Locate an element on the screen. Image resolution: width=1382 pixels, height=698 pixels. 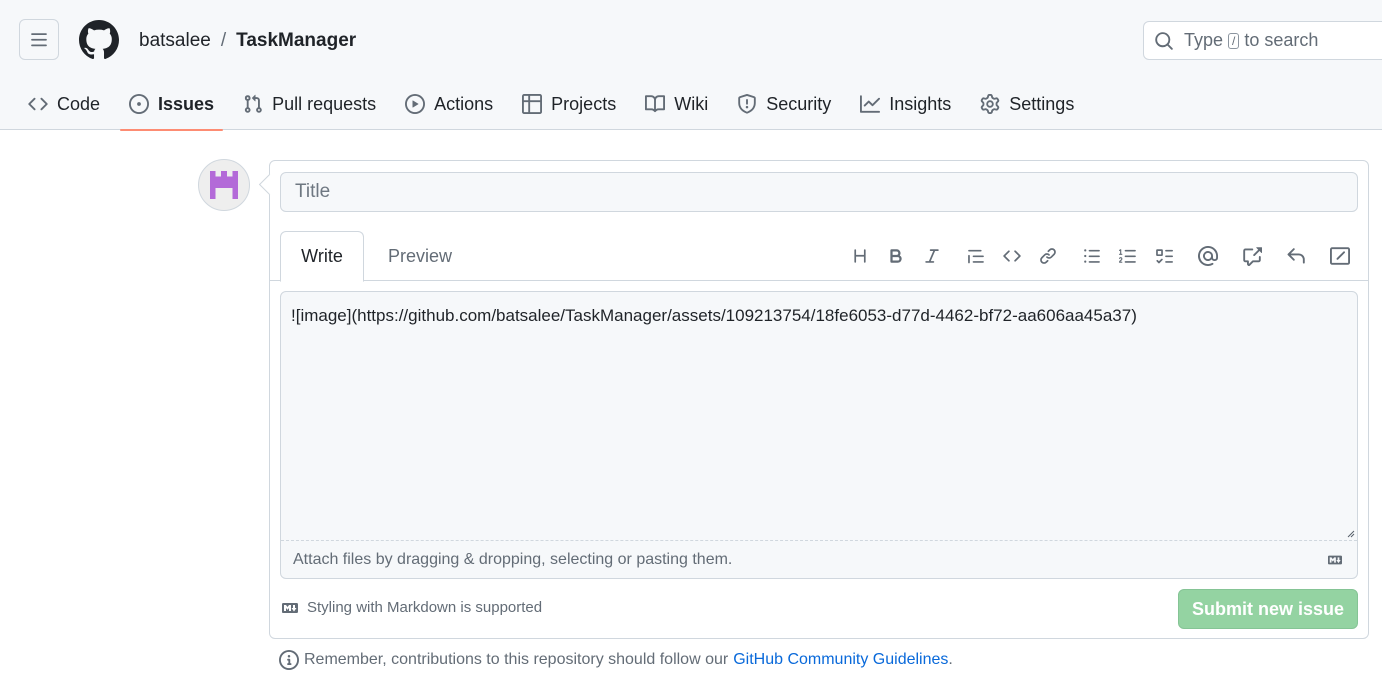
link-icon is located at coordinates (1048, 256).